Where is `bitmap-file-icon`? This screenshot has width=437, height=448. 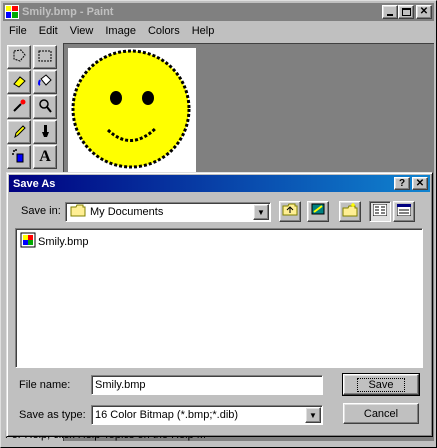 bitmap-file-icon is located at coordinates (28, 241).